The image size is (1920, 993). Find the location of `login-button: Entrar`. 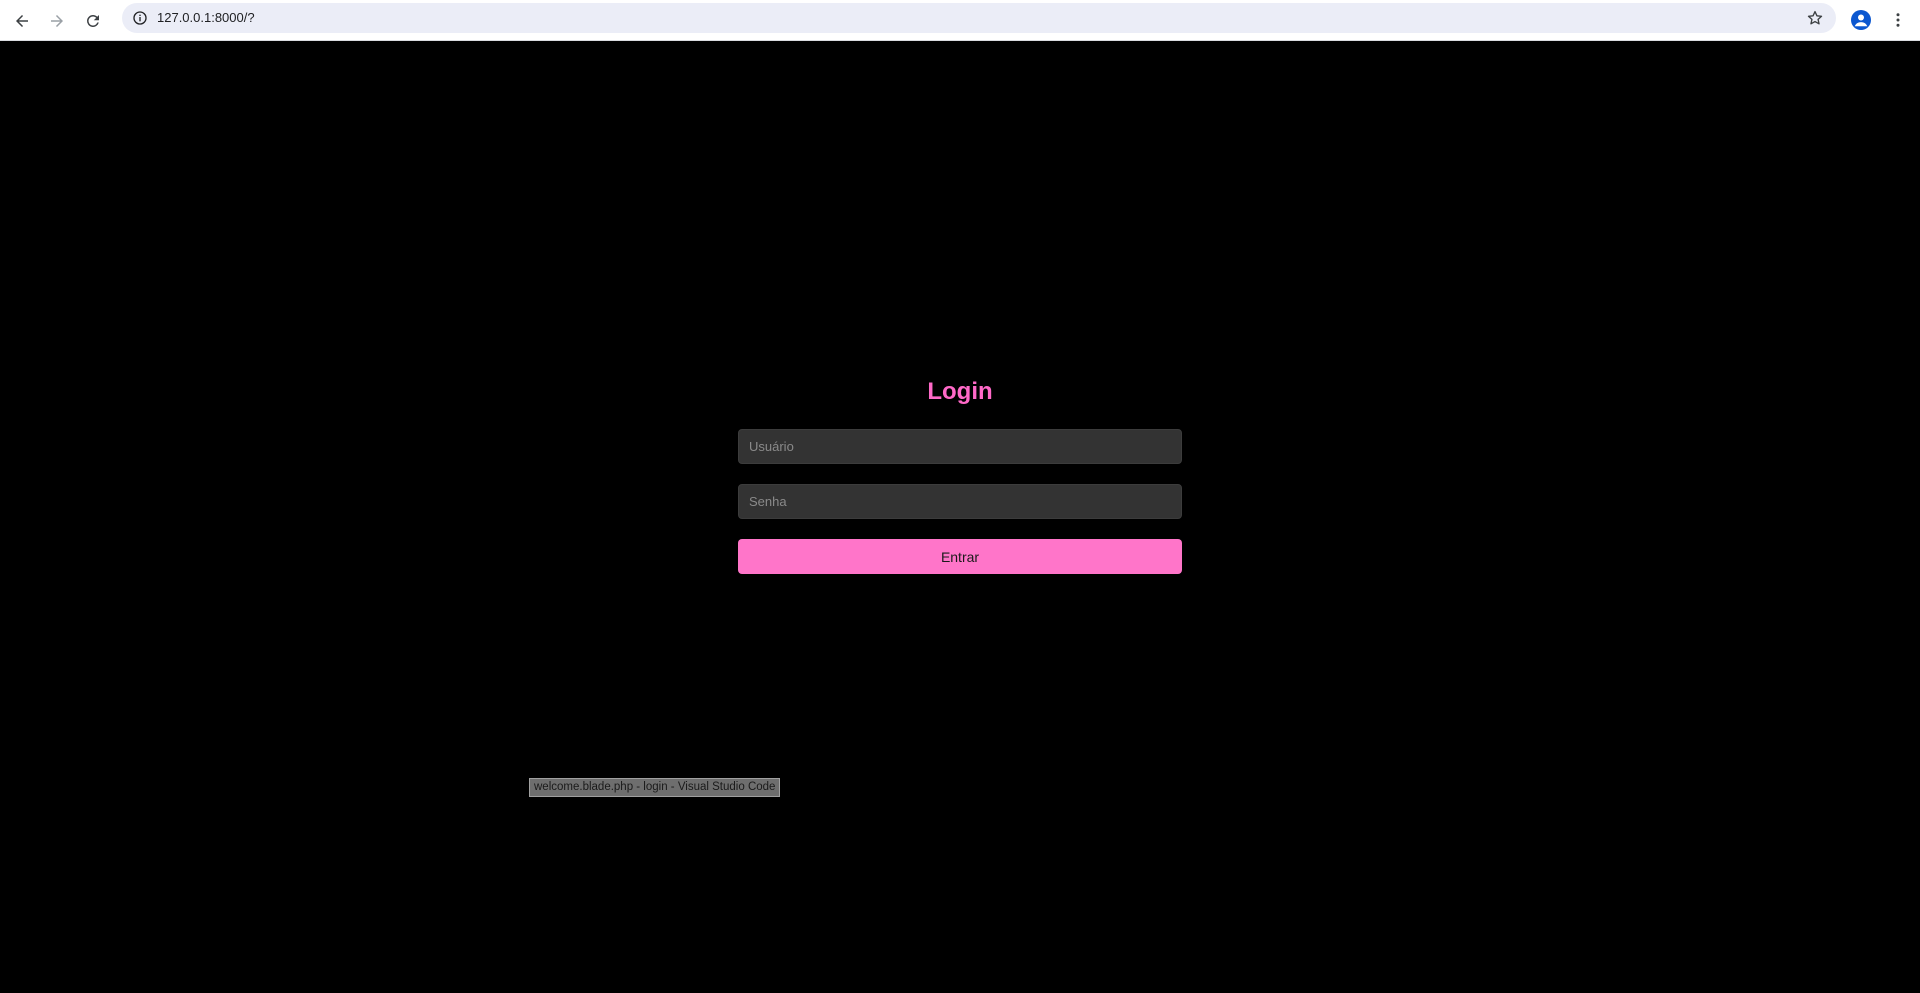

login-button: Entrar is located at coordinates (960, 556).